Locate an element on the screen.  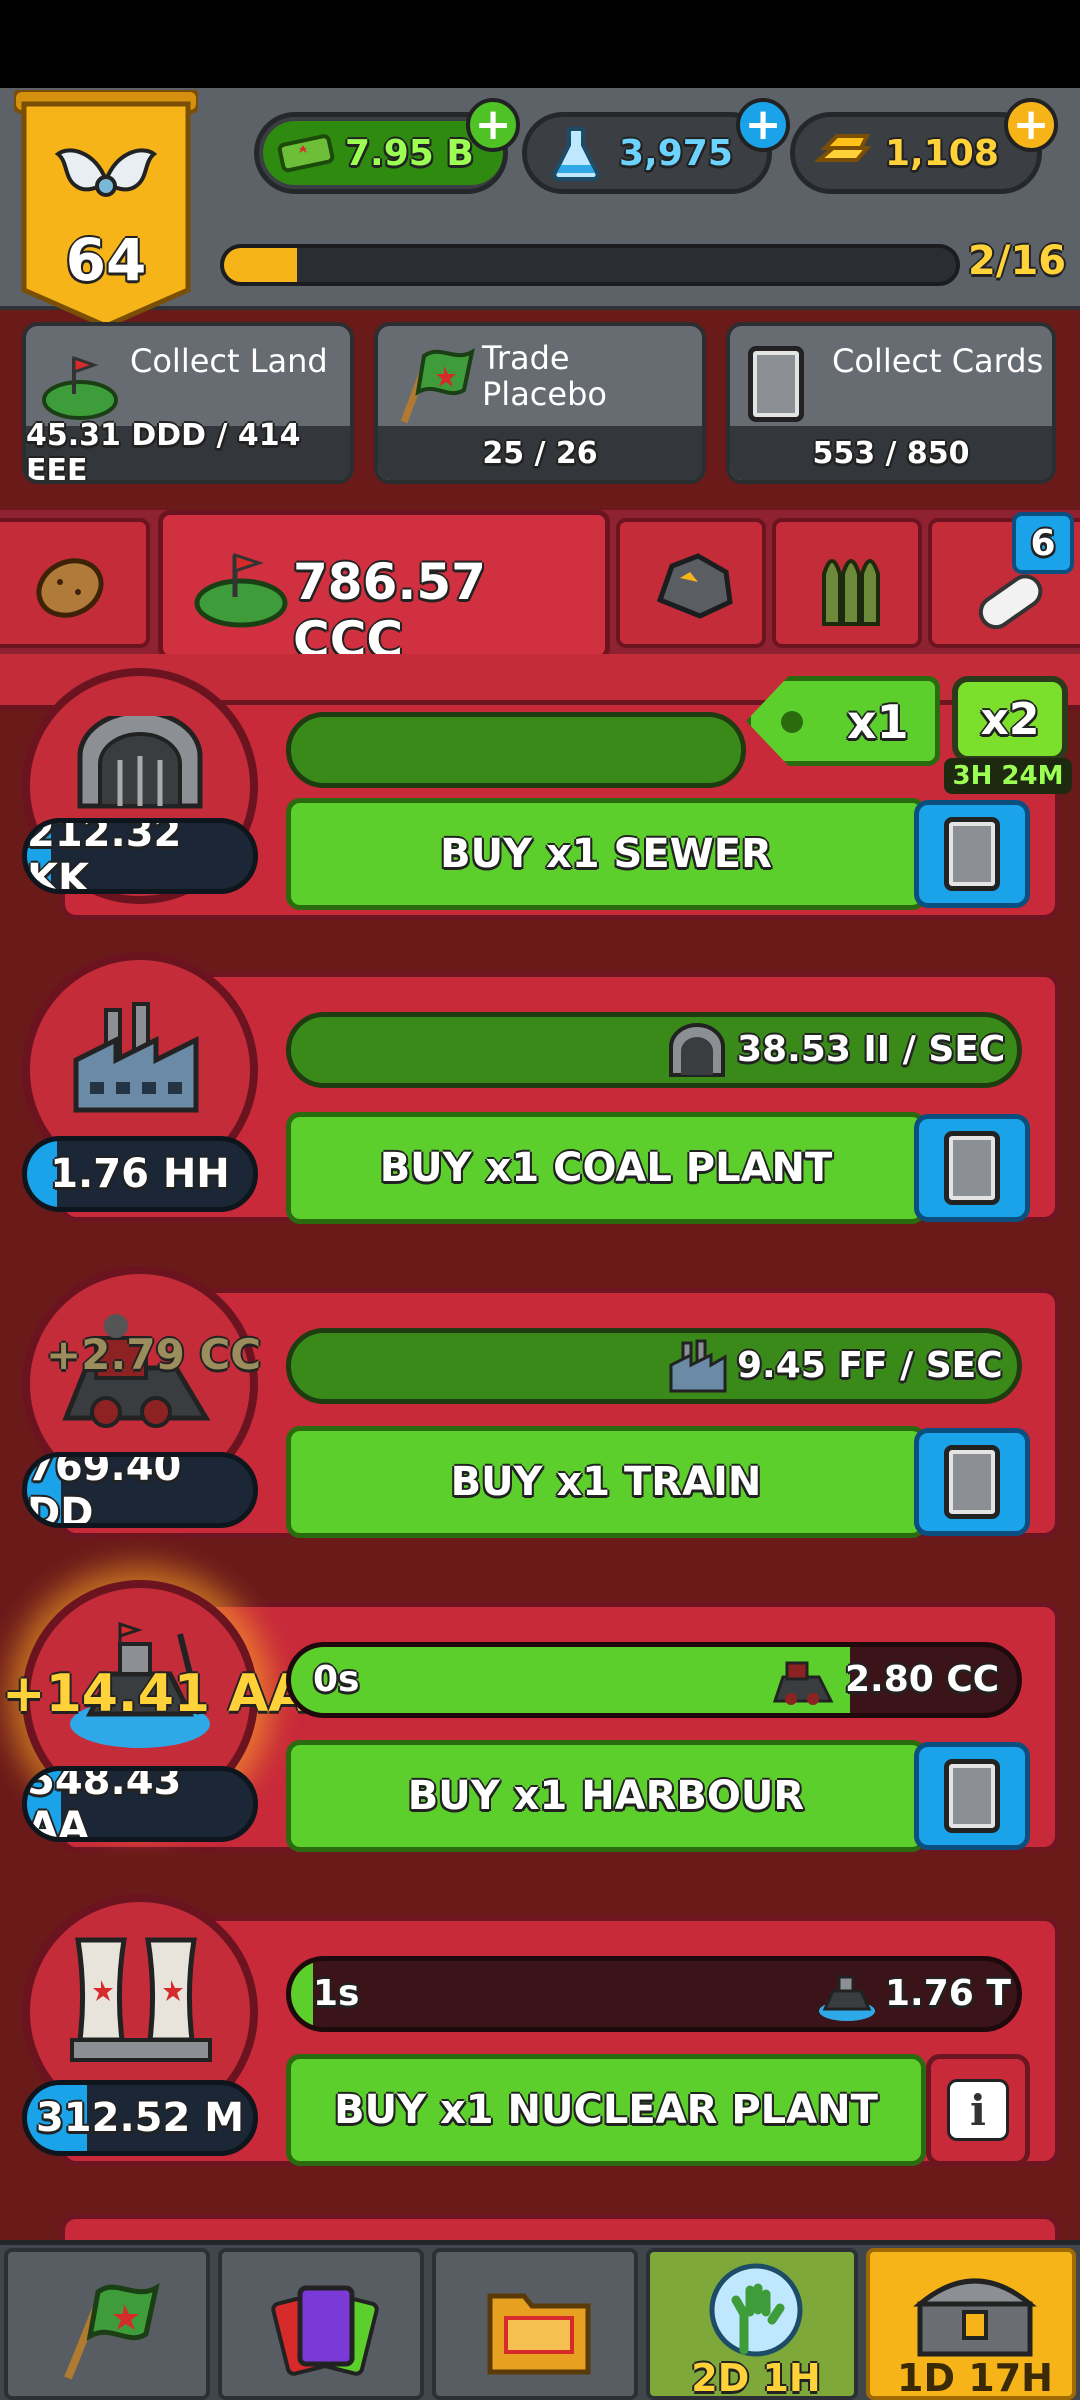
wings-icon is located at coordinates (106, 172).